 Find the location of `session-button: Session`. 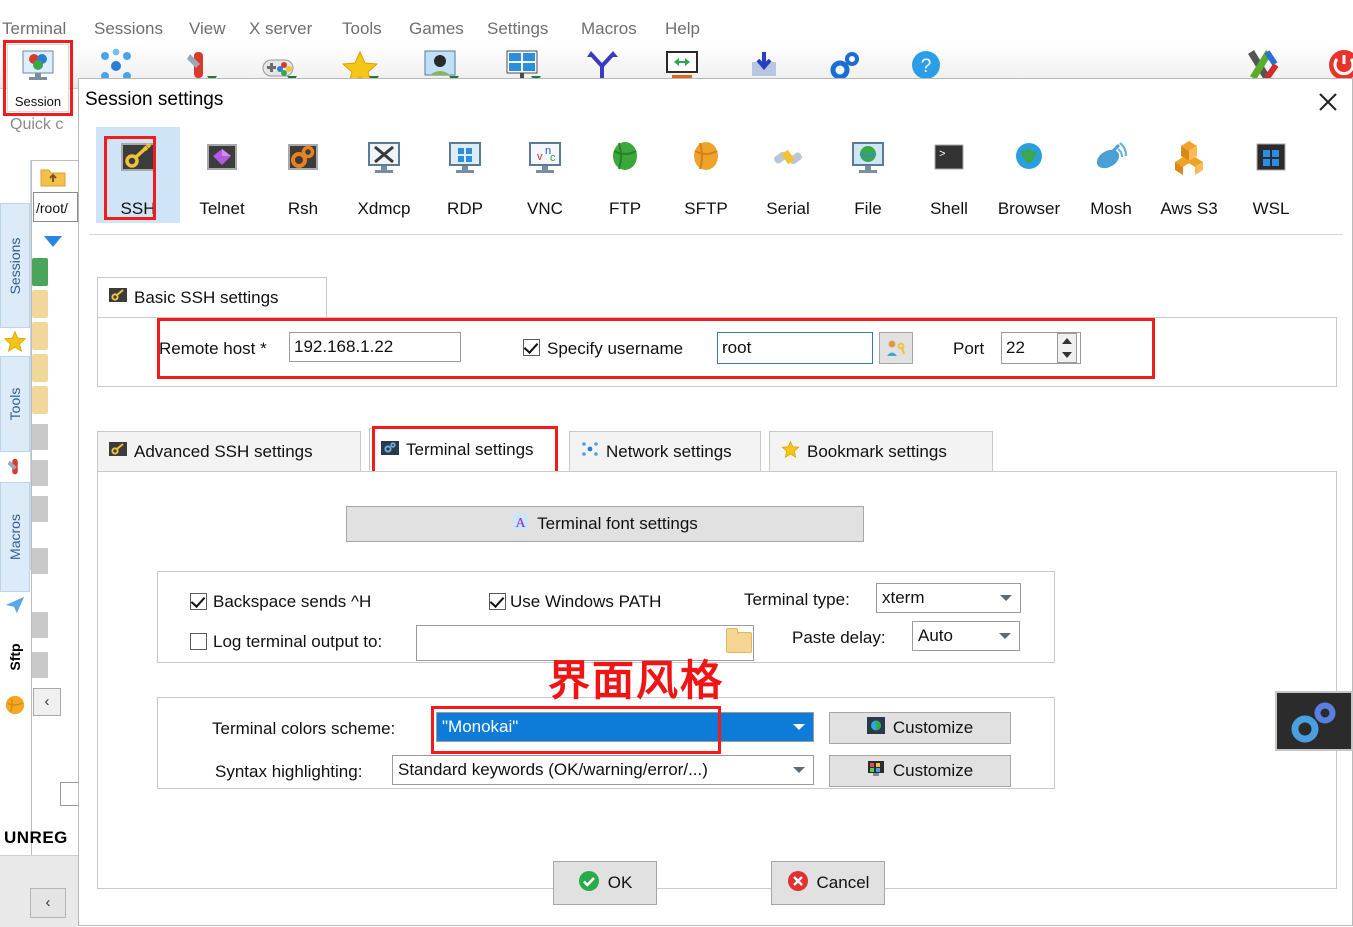

session-button: Session is located at coordinates (38, 78).